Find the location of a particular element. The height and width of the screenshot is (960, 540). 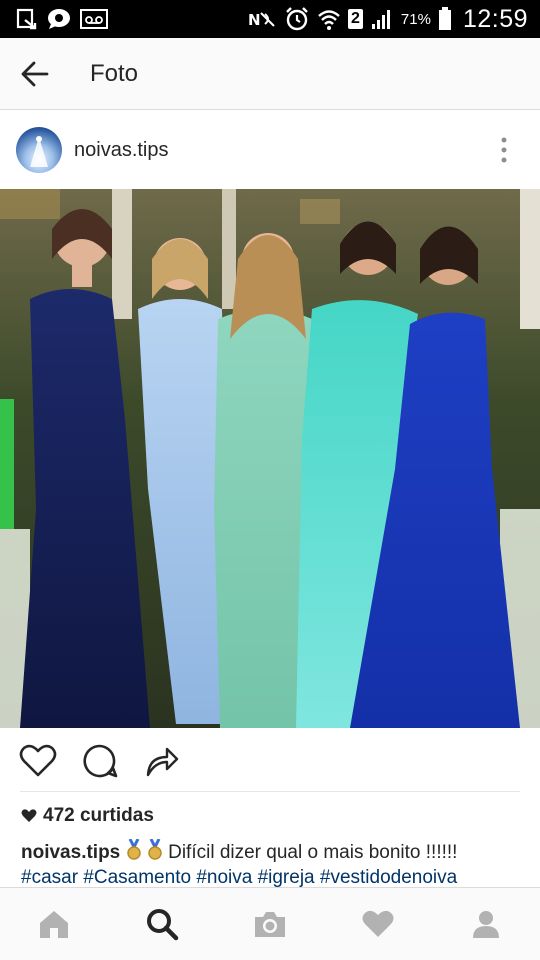

nfc-icon: N is located at coordinates (262, 19).